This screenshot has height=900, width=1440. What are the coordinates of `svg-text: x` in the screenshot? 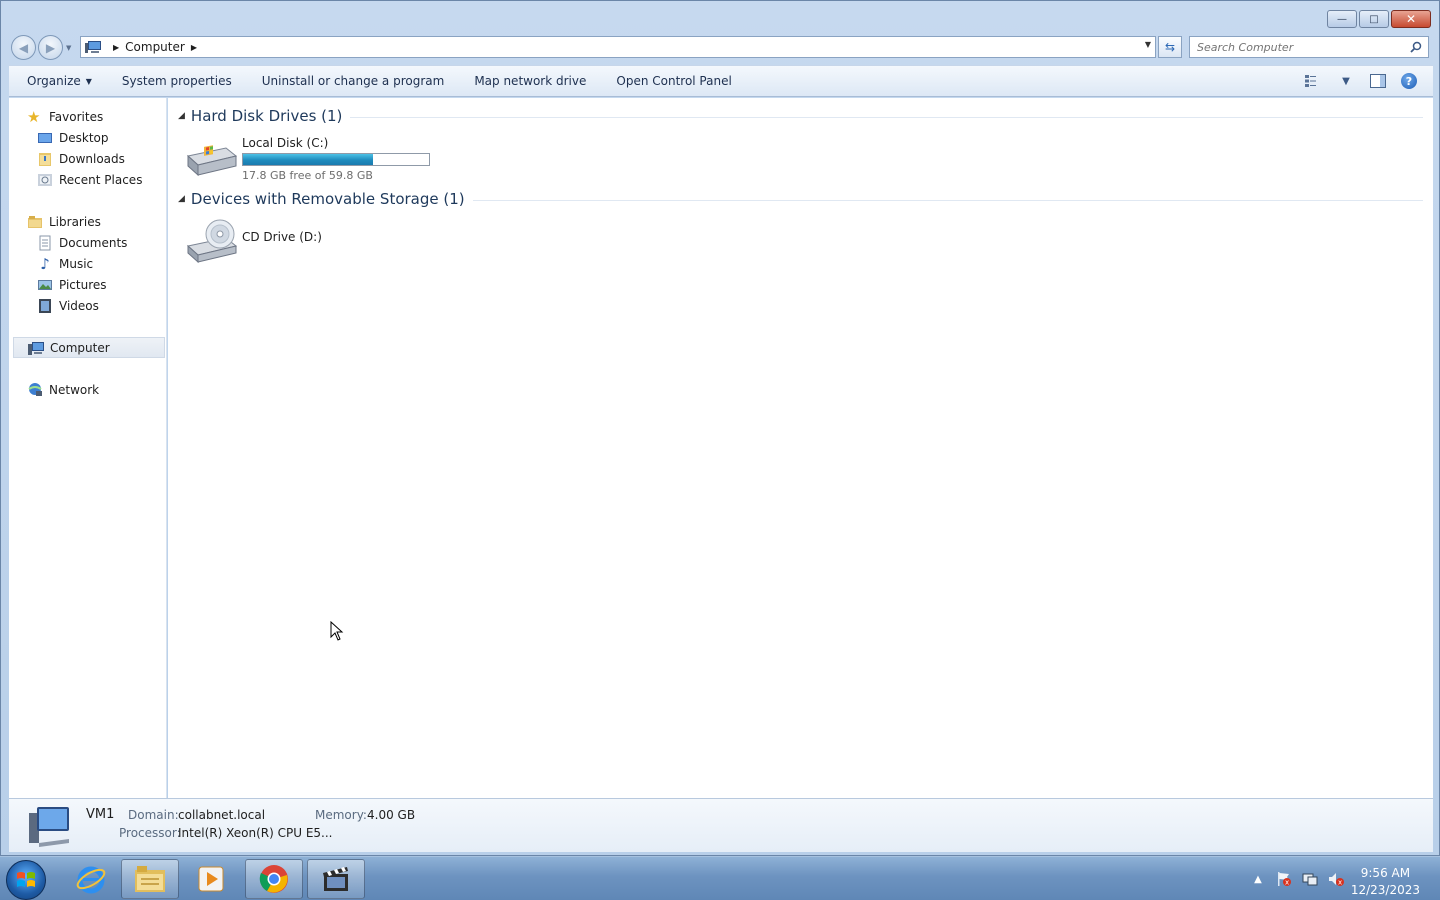 It's located at (1287, 883).